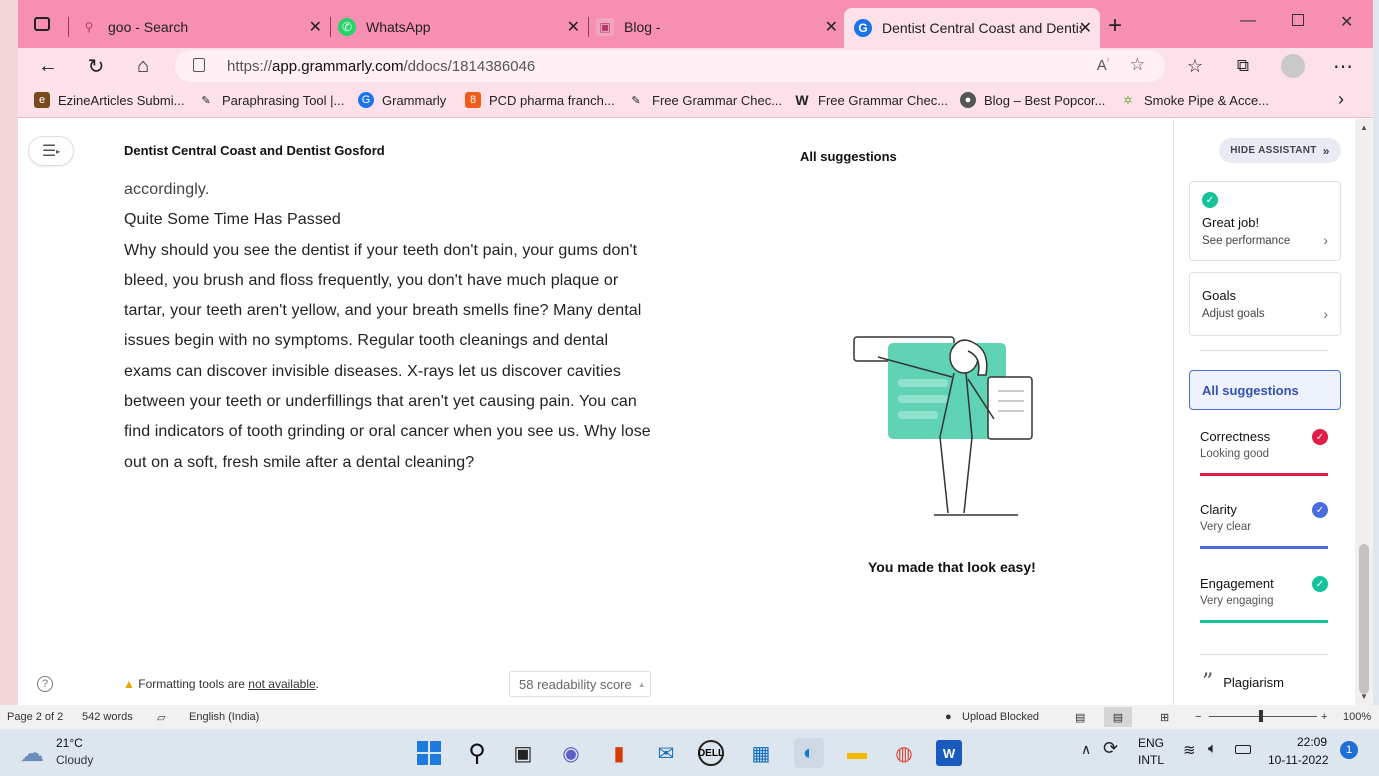 The width and height of the screenshot is (1379, 776). What do you see at coordinates (968, 100) in the screenshot?
I see `popcorn-icon: ●` at bounding box center [968, 100].